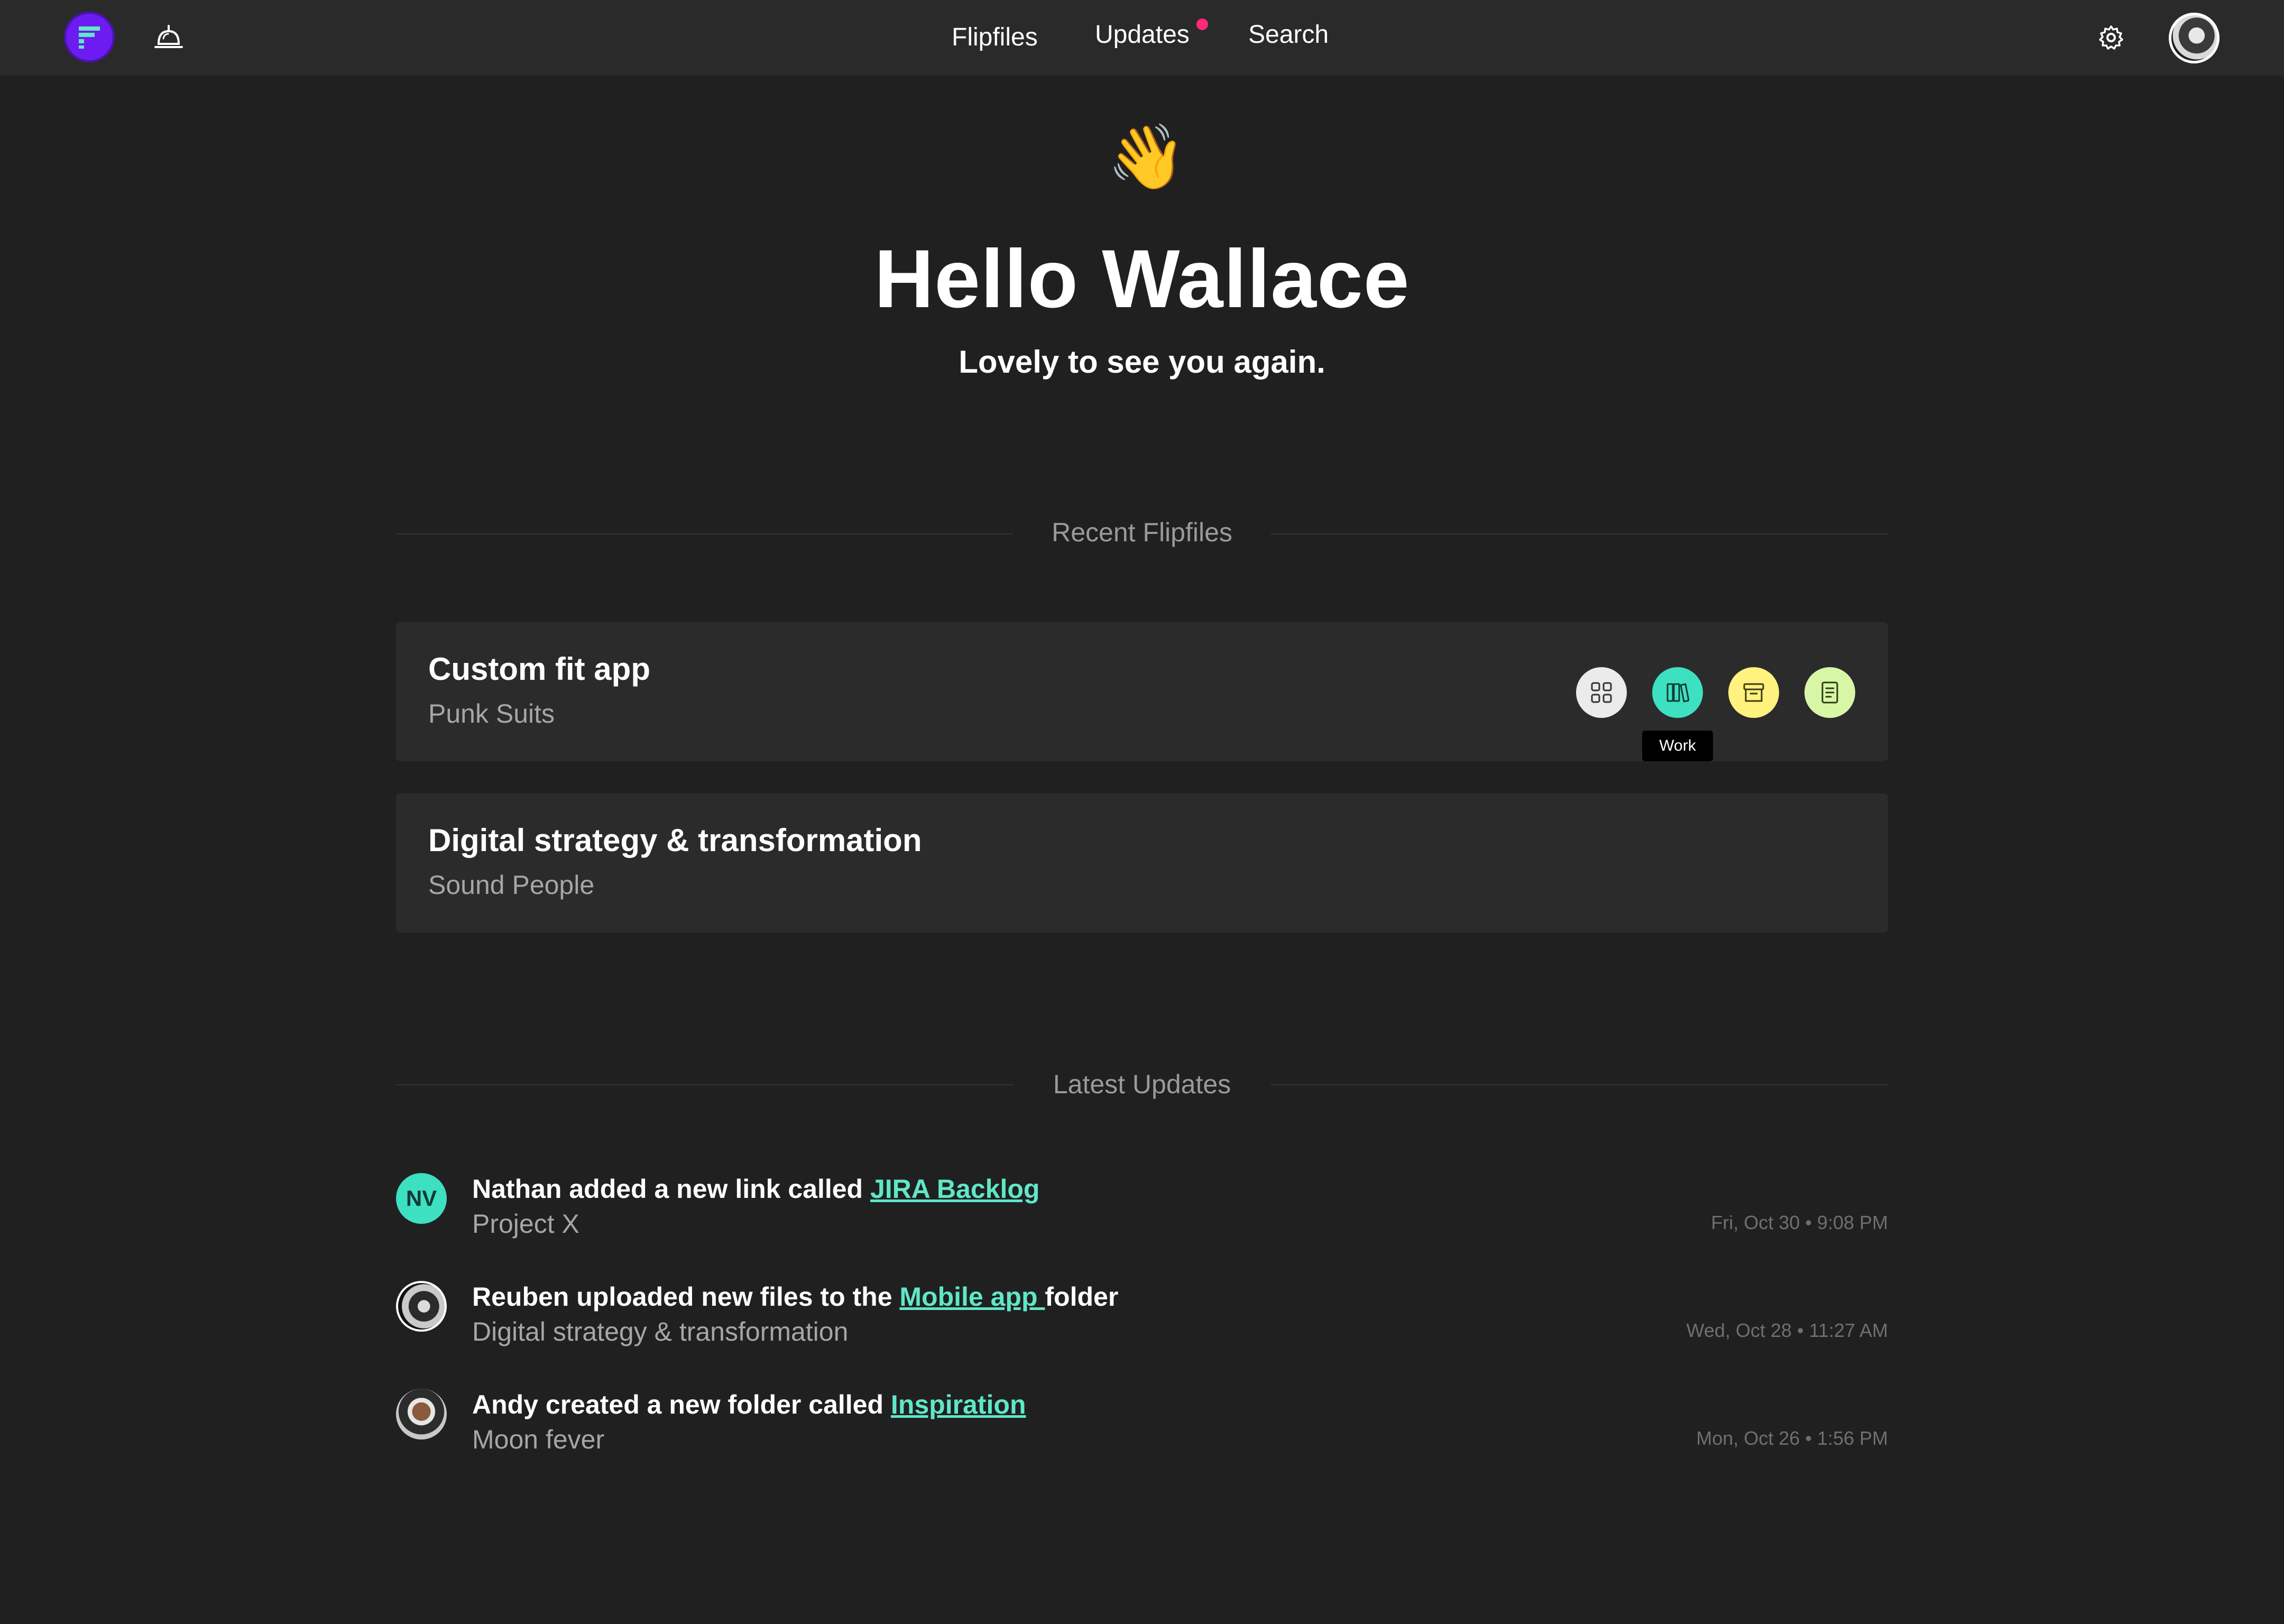  I want to click on work-tooltip: Work, so click(1677, 746).